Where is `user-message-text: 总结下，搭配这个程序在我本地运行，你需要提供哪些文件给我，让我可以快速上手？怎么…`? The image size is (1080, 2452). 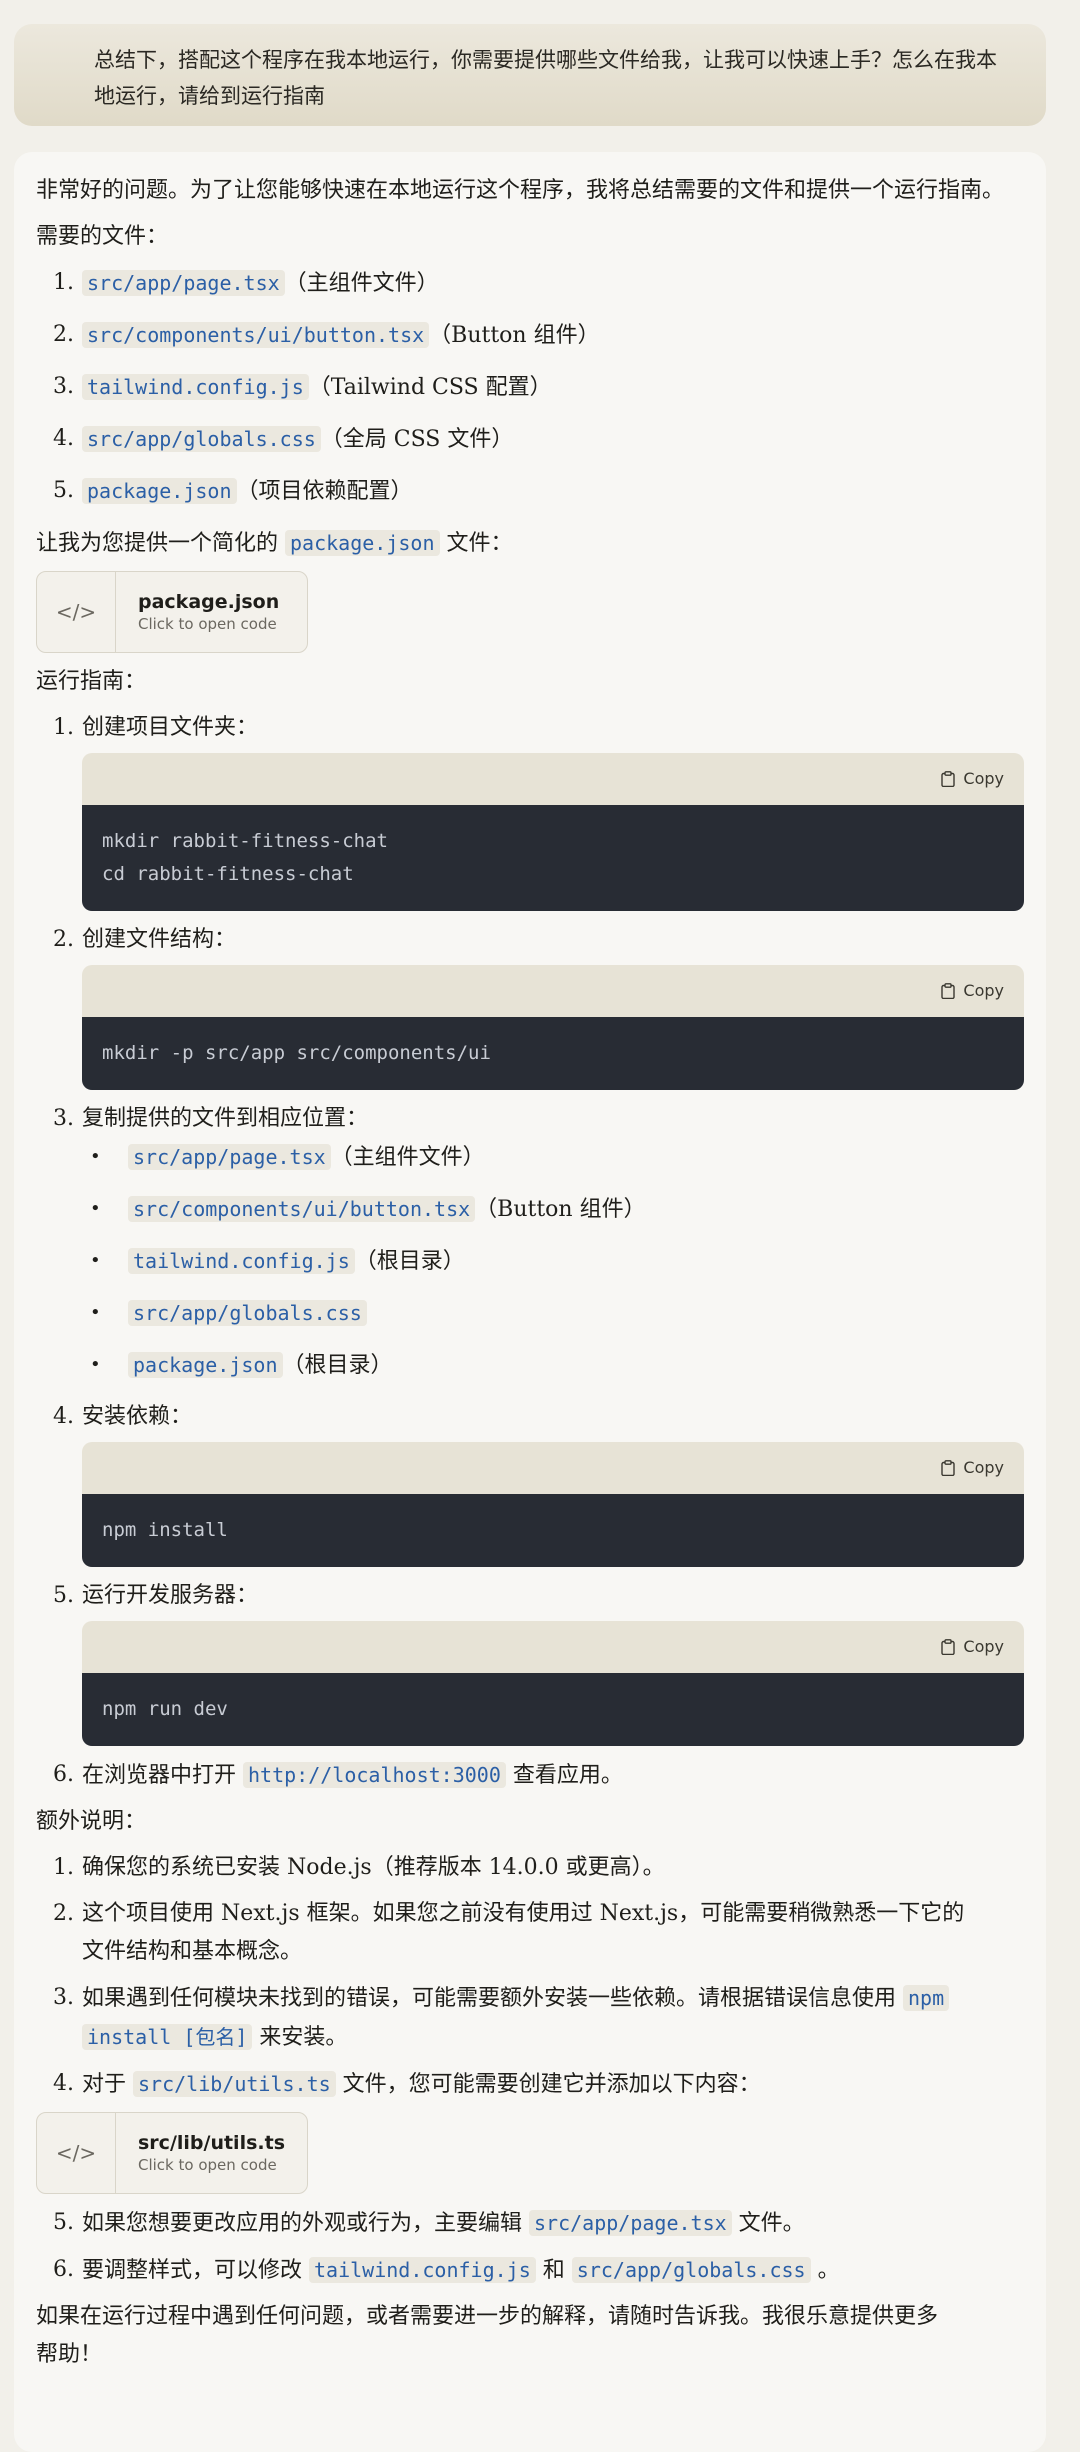
user-message-text: 总结下，搭配这个程序在我本地运行，你需要提供哪些文件给我，让我可以快速上手？怎么… is located at coordinates (545, 78).